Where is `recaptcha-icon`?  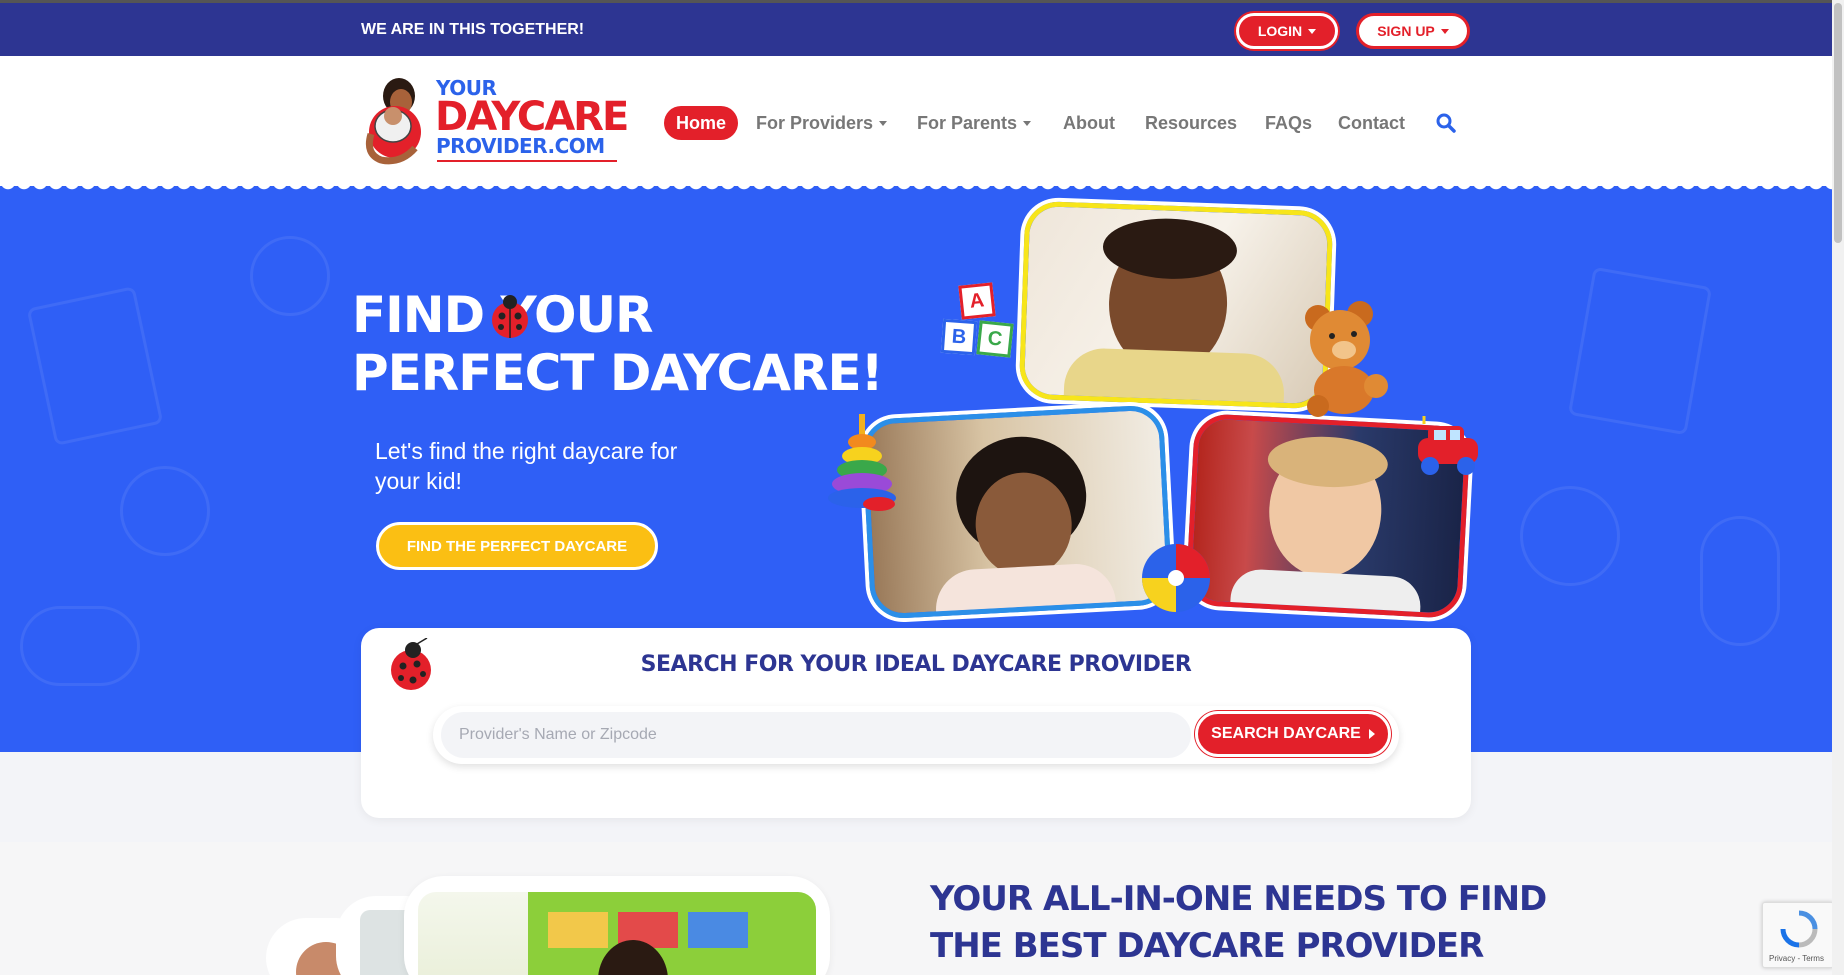
recaptcha-icon is located at coordinates (1799, 929).